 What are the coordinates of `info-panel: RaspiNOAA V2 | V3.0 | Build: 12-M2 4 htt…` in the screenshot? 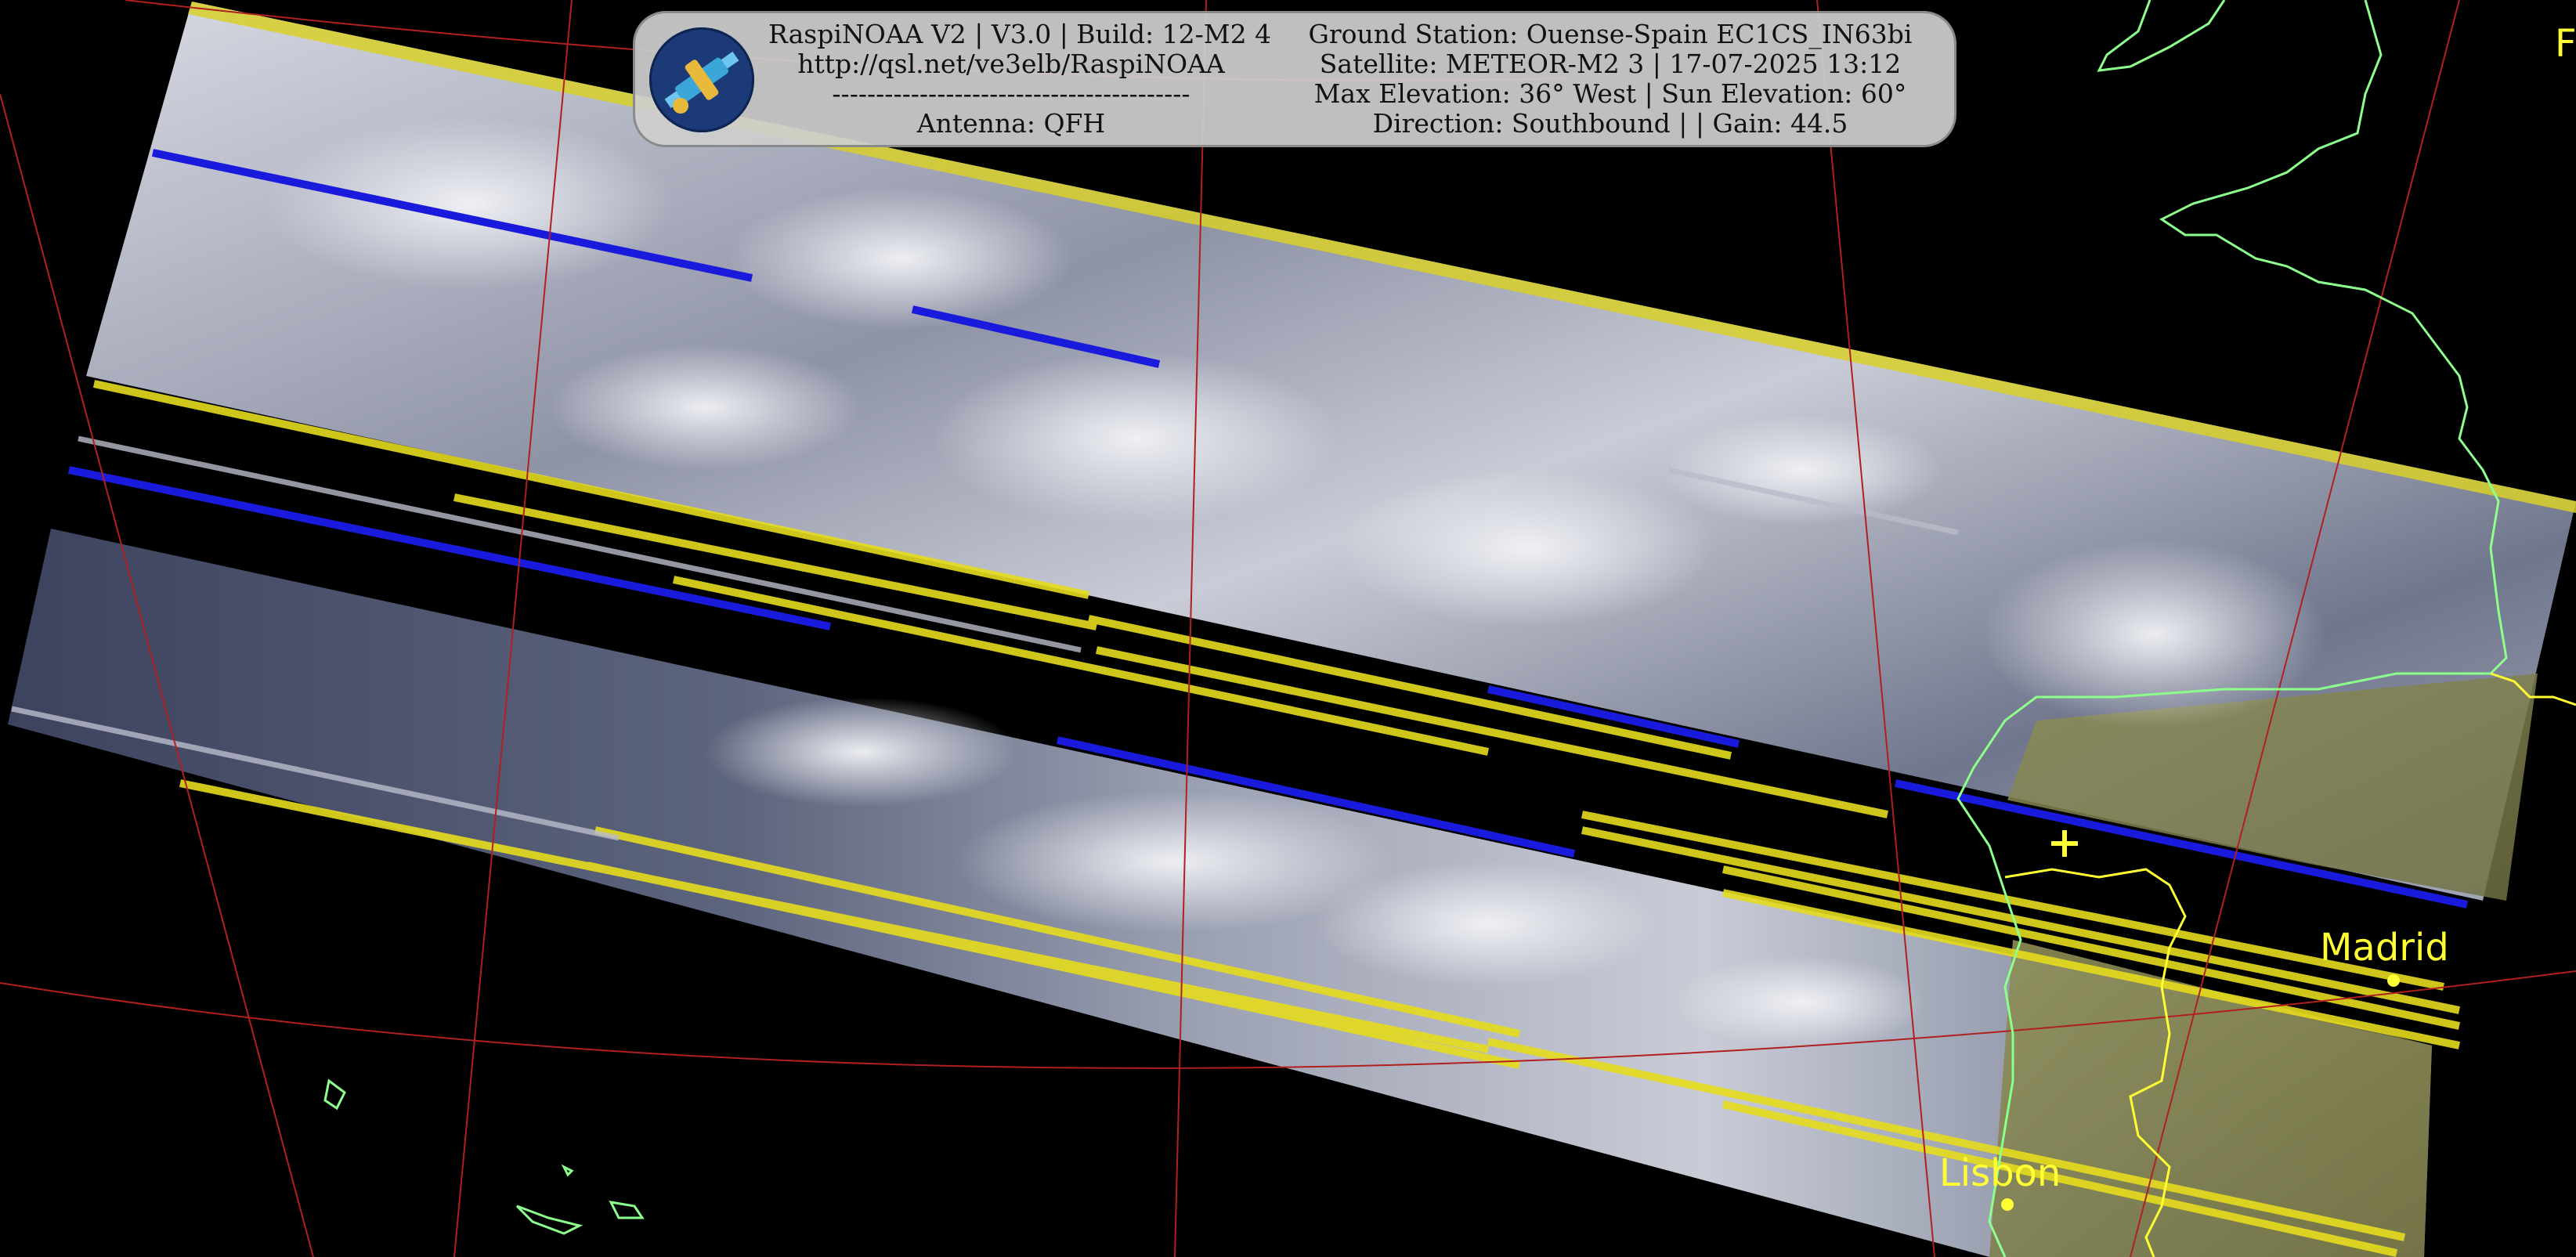 It's located at (1294, 79).